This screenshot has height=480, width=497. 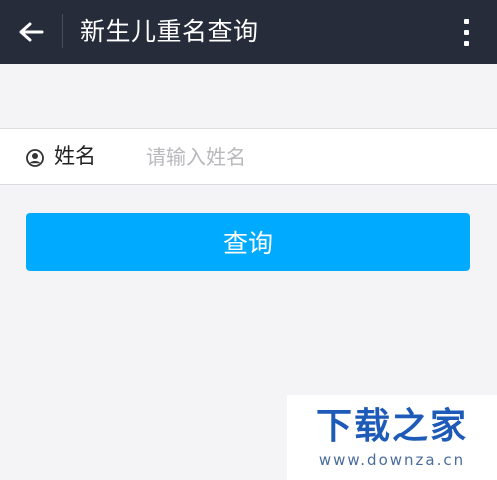 I want to click on arrow-left-icon, so click(x=31, y=32).